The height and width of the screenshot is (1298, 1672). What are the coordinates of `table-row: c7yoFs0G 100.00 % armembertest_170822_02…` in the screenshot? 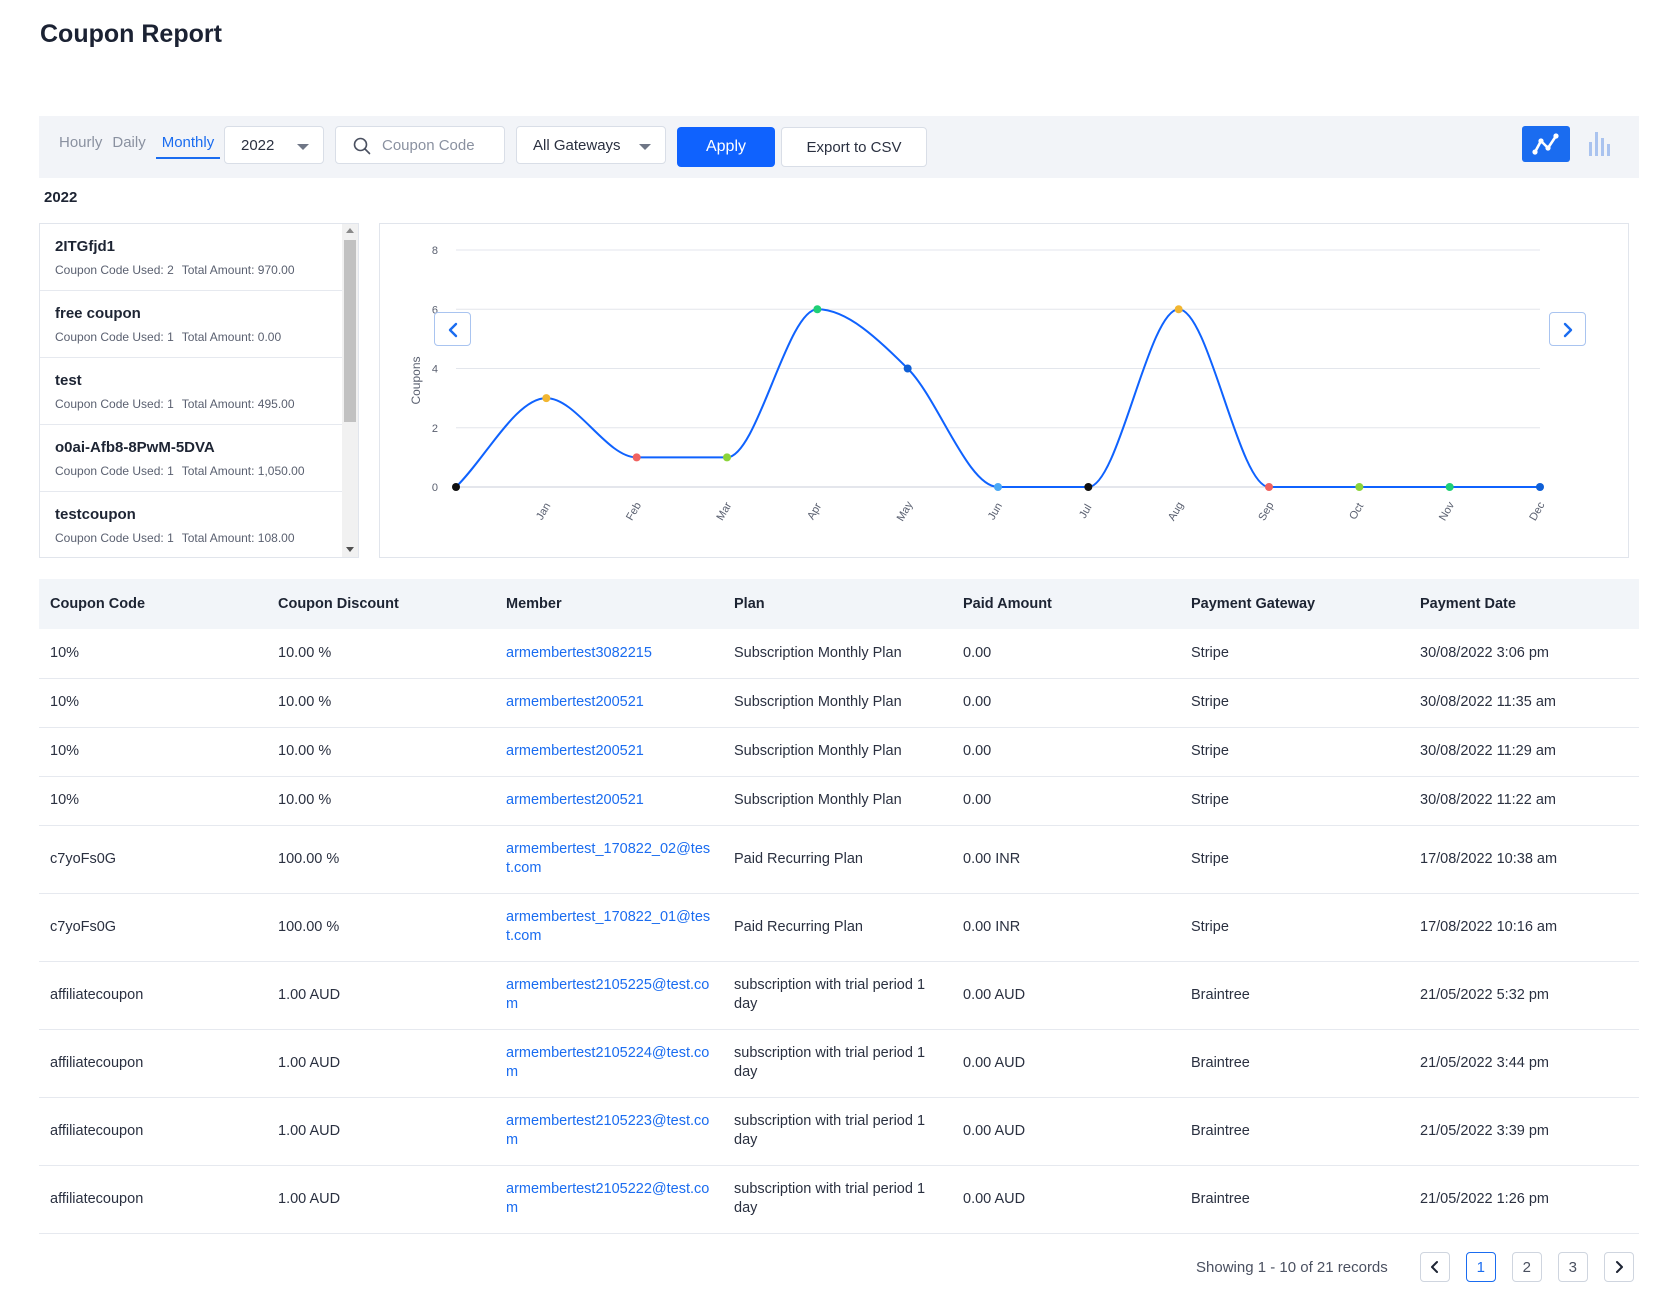 It's located at (839, 859).